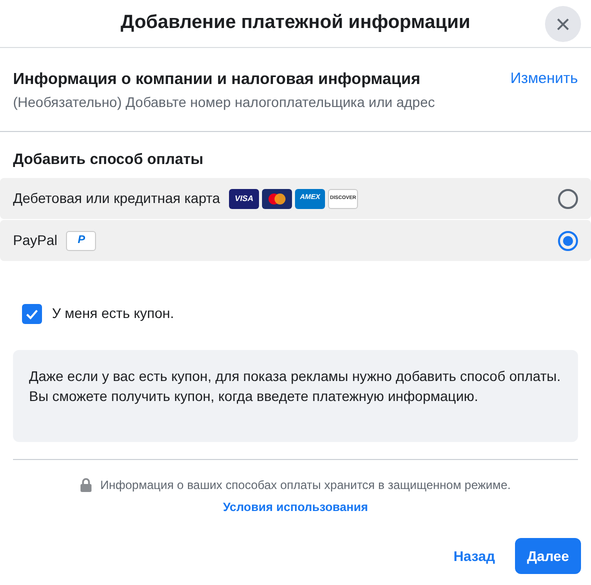 The width and height of the screenshot is (591, 585). Describe the element at coordinates (295, 240) in the screenshot. I see `payment-option: PayPal P` at that location.